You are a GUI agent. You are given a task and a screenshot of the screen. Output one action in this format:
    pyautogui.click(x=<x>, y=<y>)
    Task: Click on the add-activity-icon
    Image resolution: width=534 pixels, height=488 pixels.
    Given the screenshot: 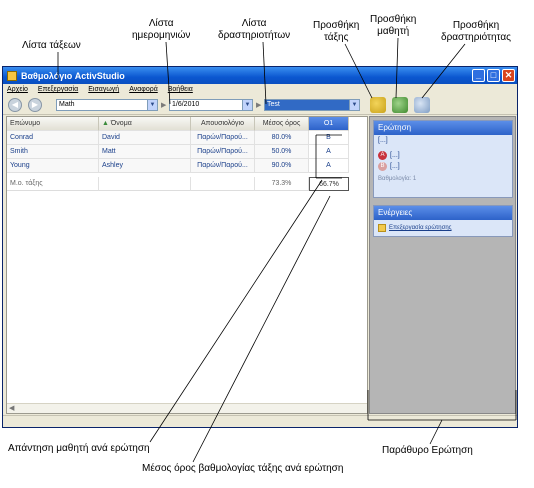 What is the action you would take?
    pyautogui.click(x=422, y=105)
    